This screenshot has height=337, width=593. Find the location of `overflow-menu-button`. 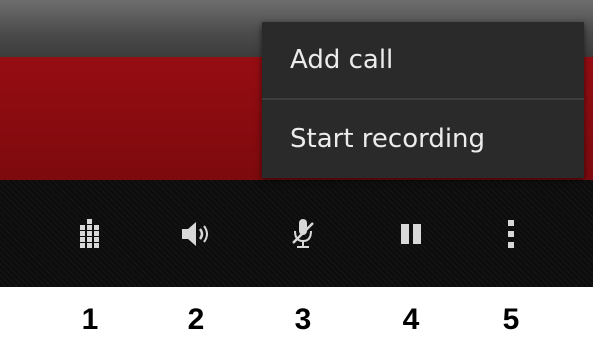

overflow-menu-button is located at coordinates (511, 234).